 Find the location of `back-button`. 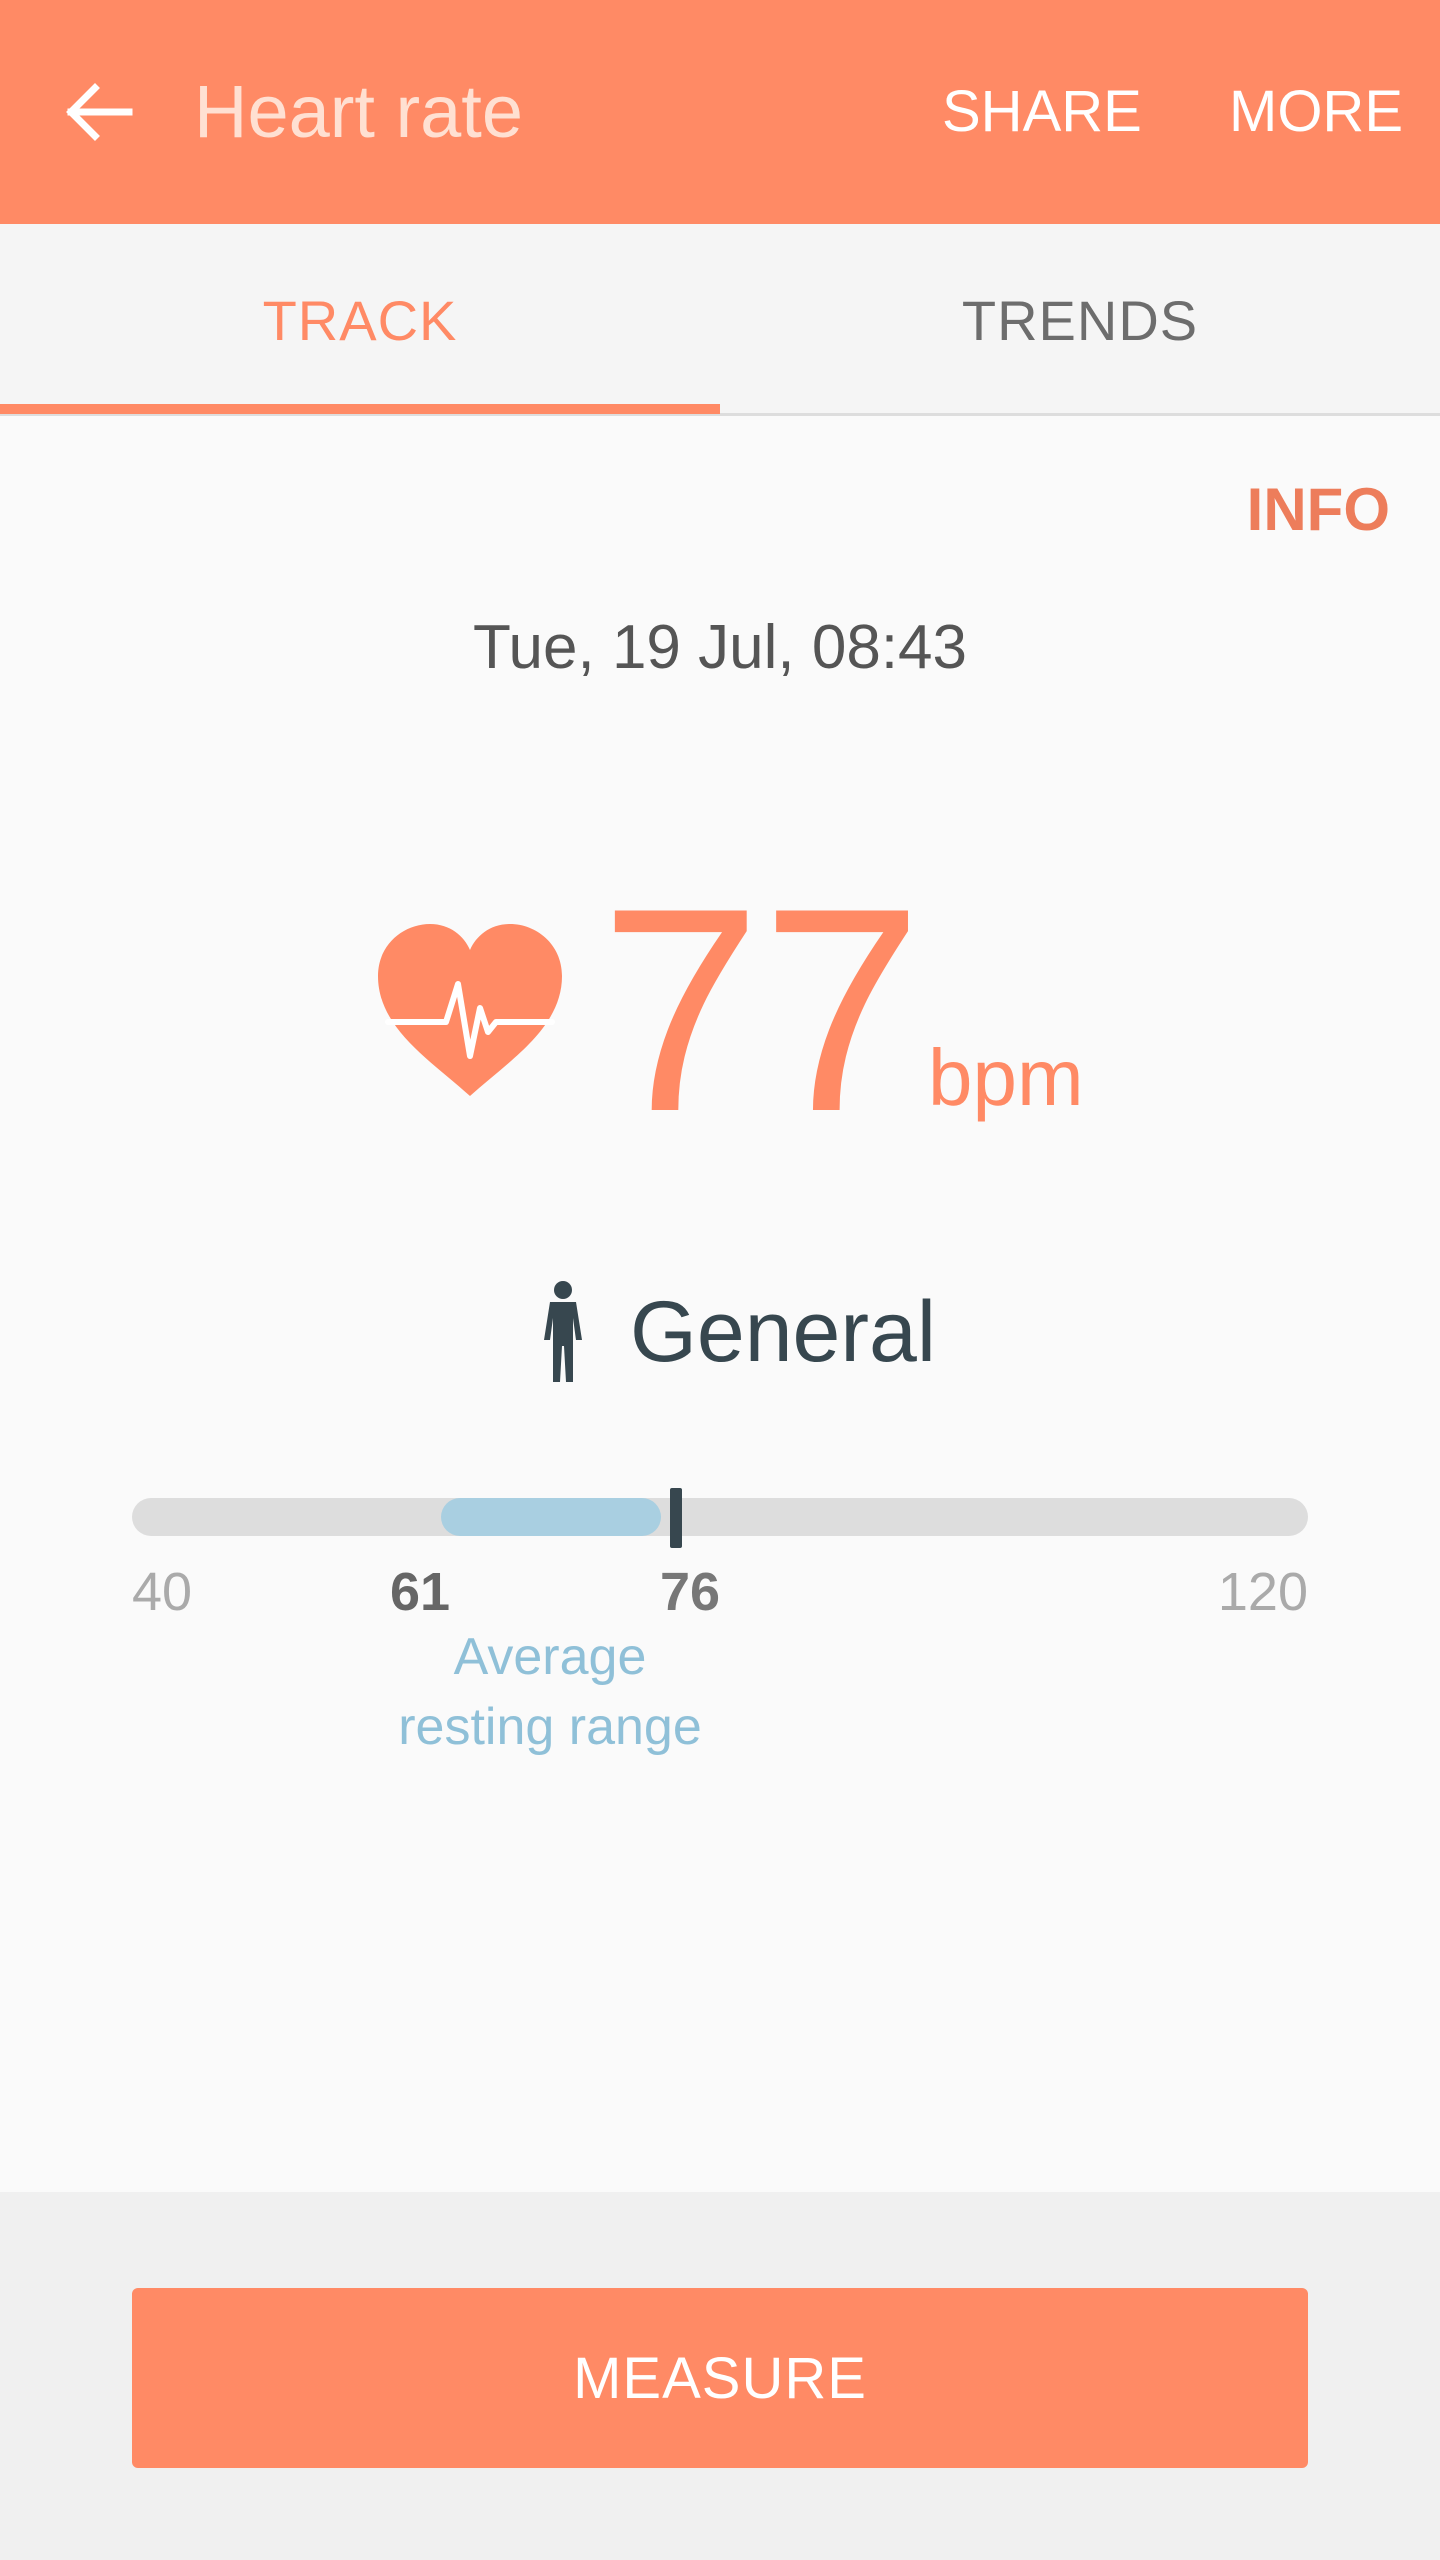

back-button is located at coordinates (98, 112).